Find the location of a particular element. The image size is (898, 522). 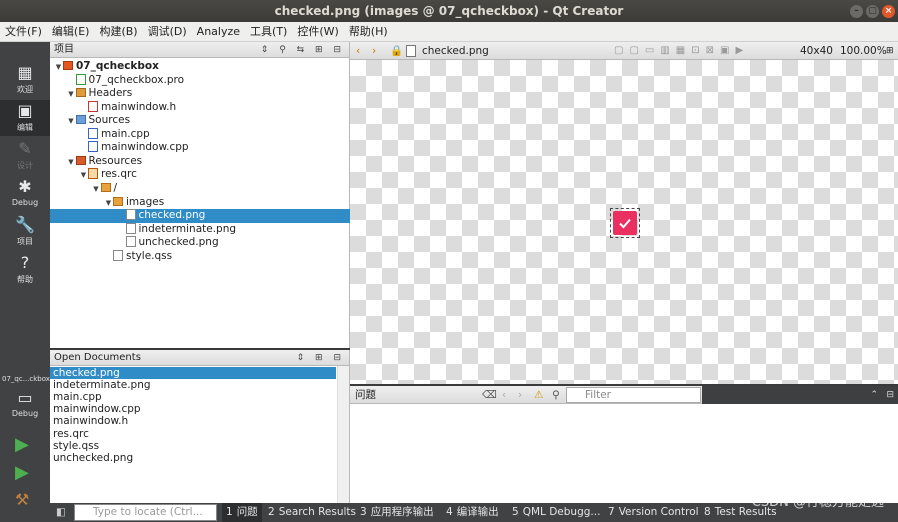

open-document-item: mainwindow.h is located at coordinates (193, 421).